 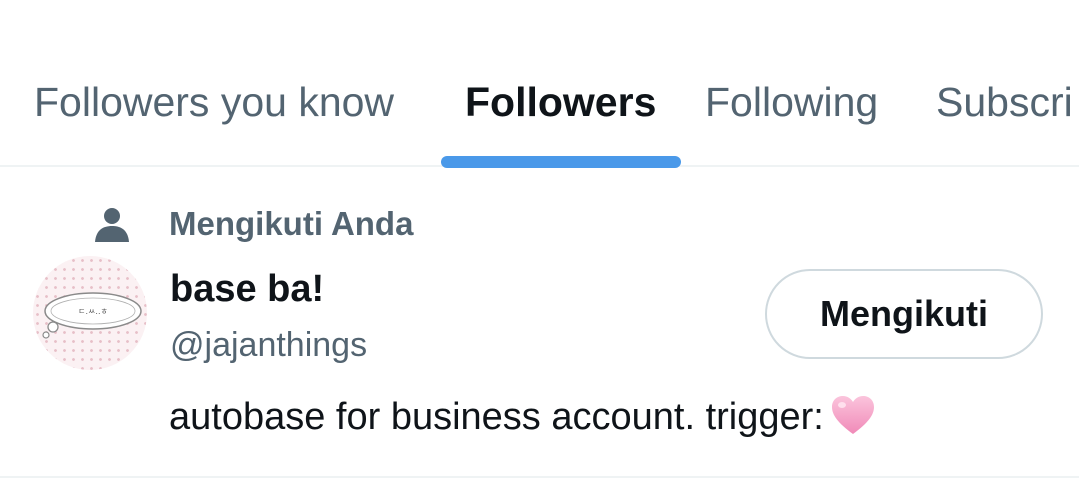 What do you see at coordinates (268, 345) in the screenshot?
I see `user-handle: @jajanthings` at bounding box center [268, 345].